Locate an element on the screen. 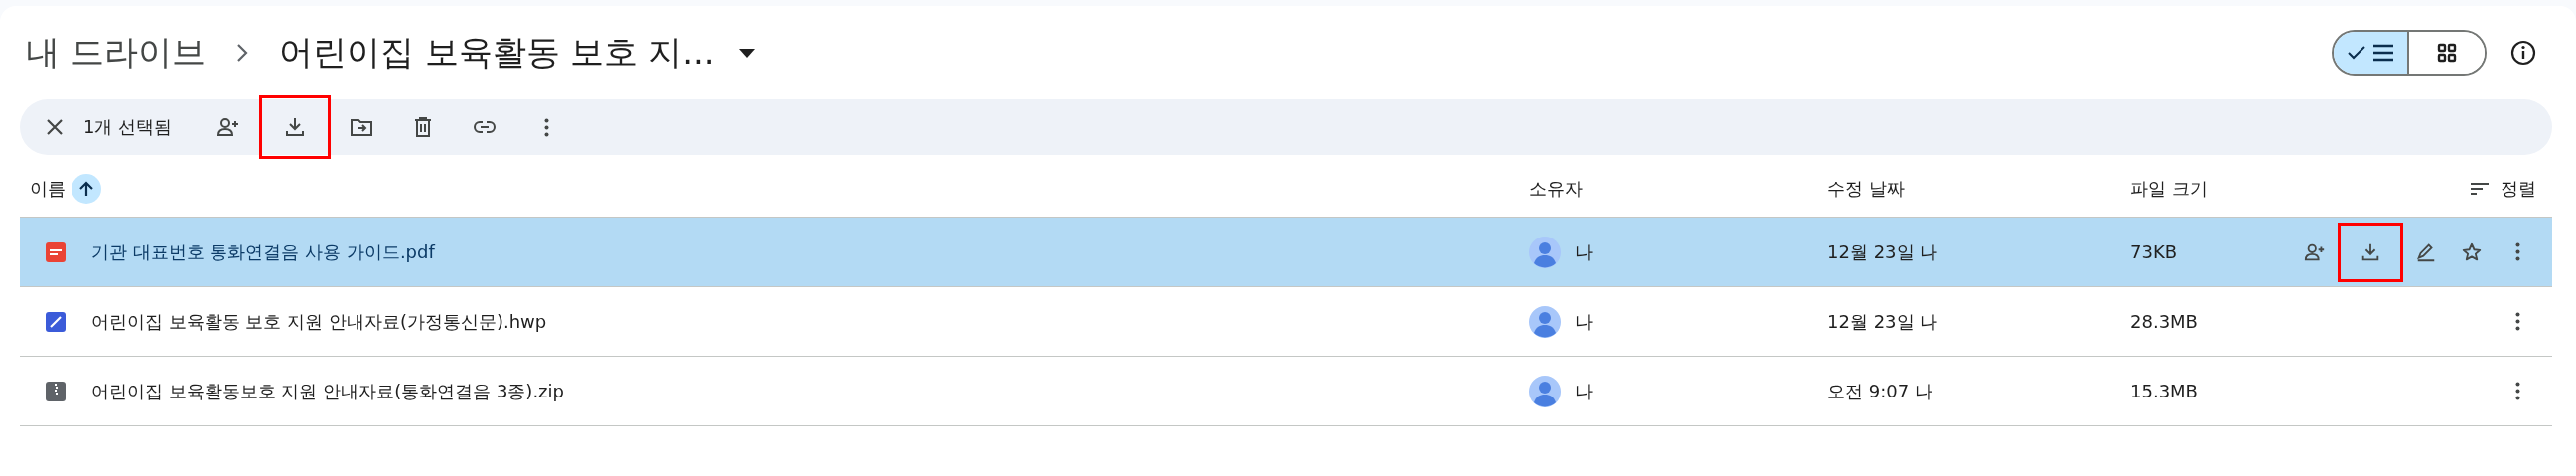 The height and width of the screenshot is (476, 2576). sort-direction-button is located at coordinates (86, 189).